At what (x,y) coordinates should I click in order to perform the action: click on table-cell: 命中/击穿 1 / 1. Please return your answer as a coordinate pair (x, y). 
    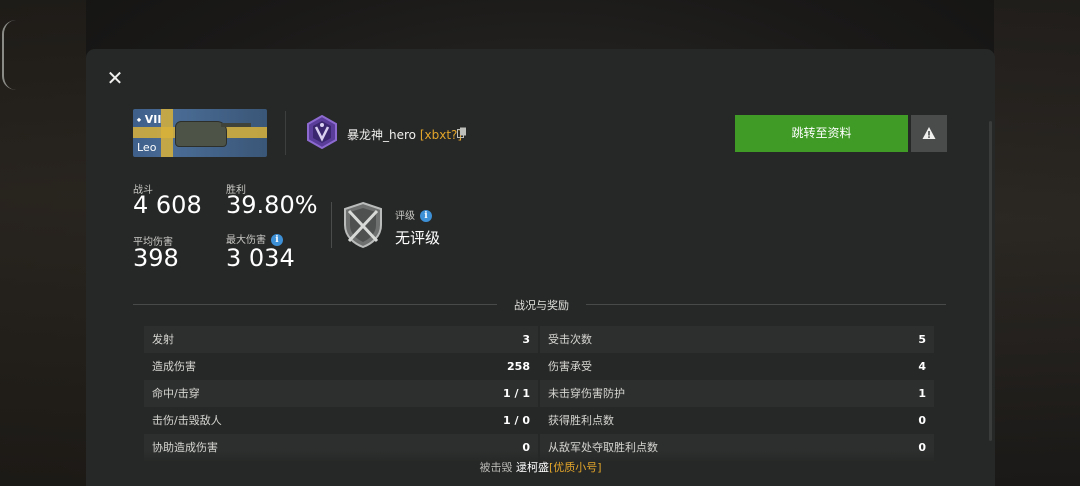
    Looking at the image, I should click on (341, 393).